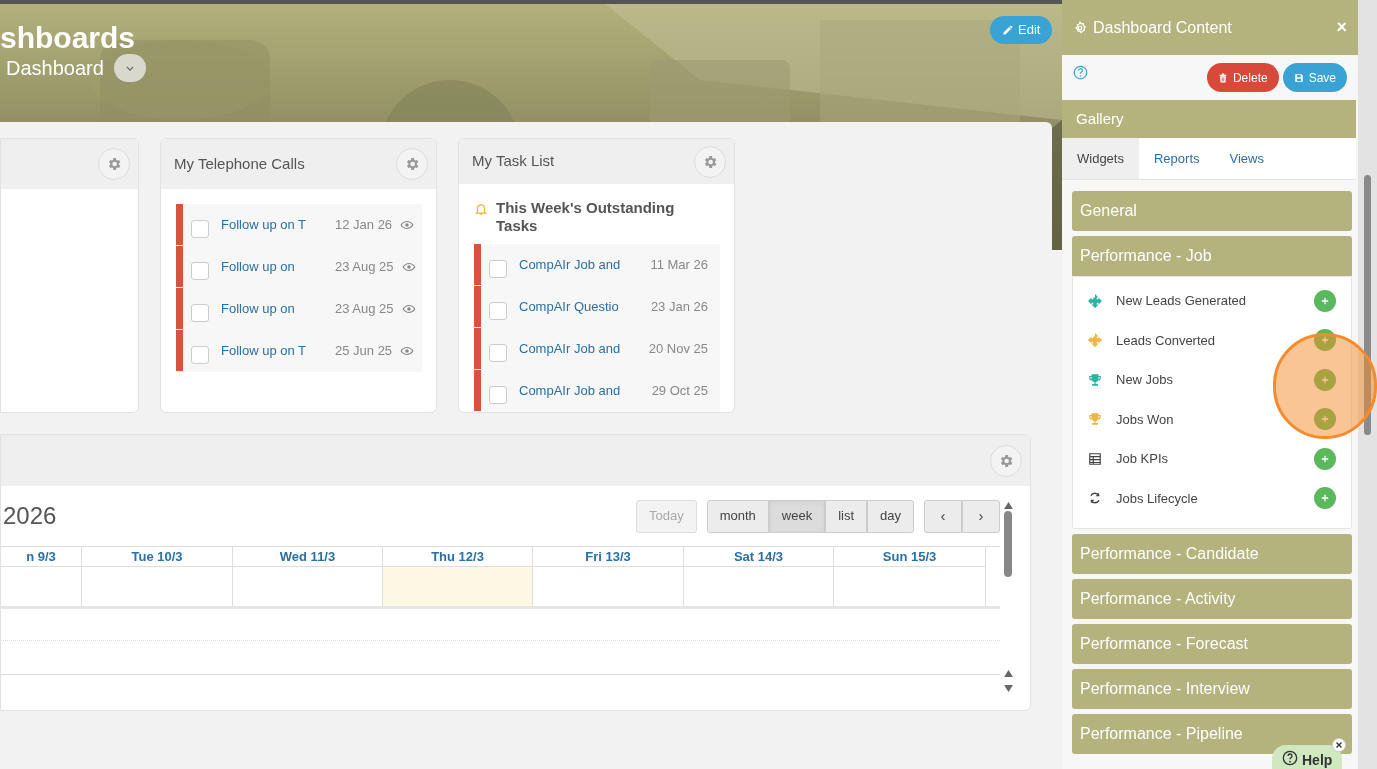 The width and height of the screenshot is (1377, 769). I want to click on save-button: Save, so click(1314, 77).